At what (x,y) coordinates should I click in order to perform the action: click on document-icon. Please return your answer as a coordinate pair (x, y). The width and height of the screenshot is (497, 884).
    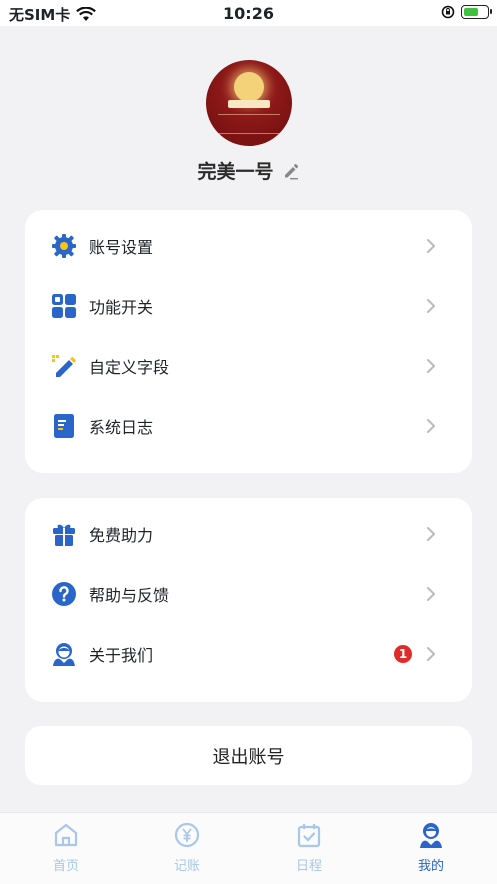
    Looking at the image, I should click on (64, 426).